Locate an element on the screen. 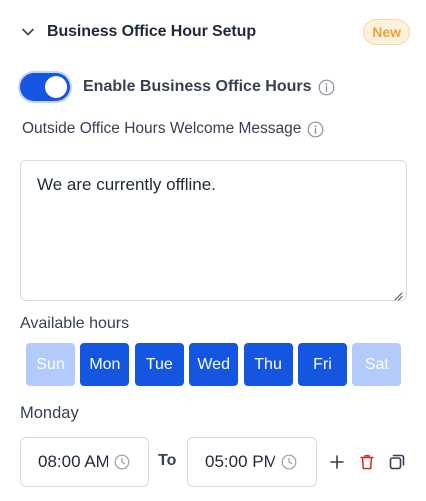 The image size is (426, 501). add-time-slot-icon is located at coordinates (337, 462).